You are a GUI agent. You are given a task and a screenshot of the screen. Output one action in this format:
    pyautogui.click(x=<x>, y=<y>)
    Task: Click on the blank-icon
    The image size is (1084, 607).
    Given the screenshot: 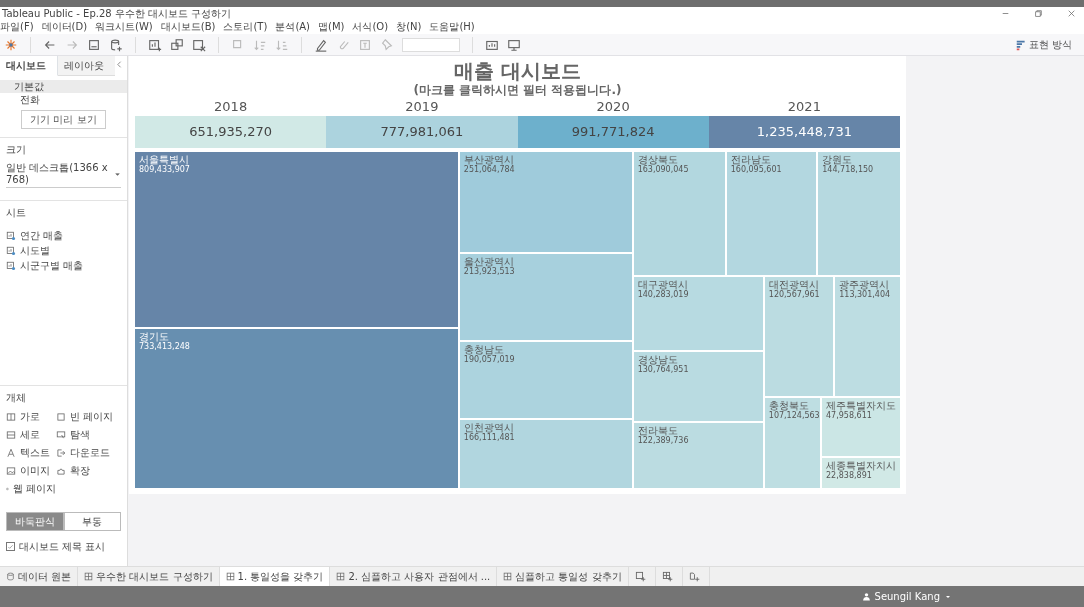 What is the action you would take?
    pyautogui.click(x=61, y=416)
    